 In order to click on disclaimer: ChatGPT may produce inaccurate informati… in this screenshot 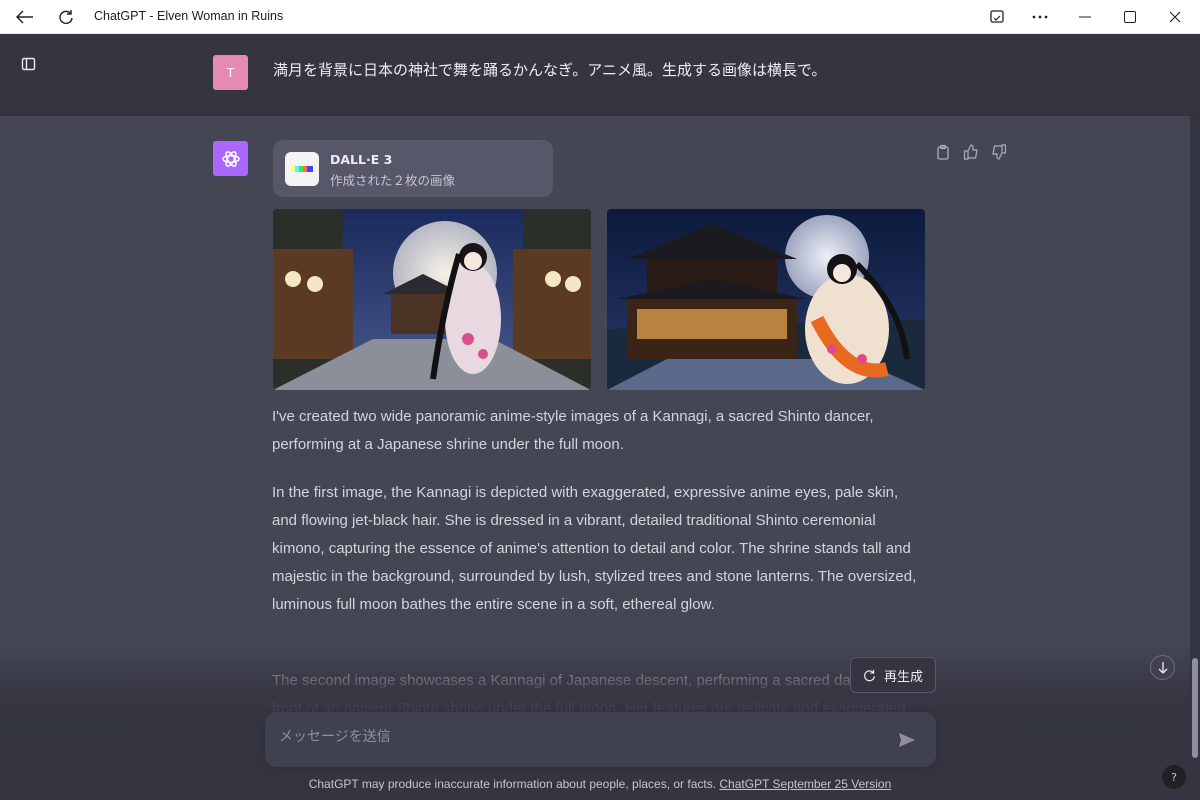, I will do `click(600, 784)`.